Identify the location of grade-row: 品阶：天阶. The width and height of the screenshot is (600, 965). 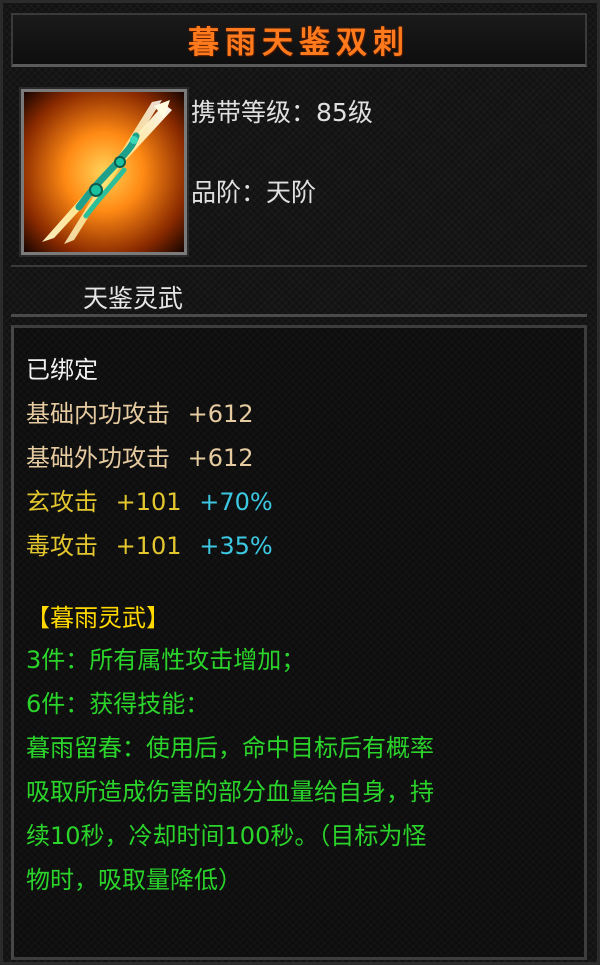
(253, 191).